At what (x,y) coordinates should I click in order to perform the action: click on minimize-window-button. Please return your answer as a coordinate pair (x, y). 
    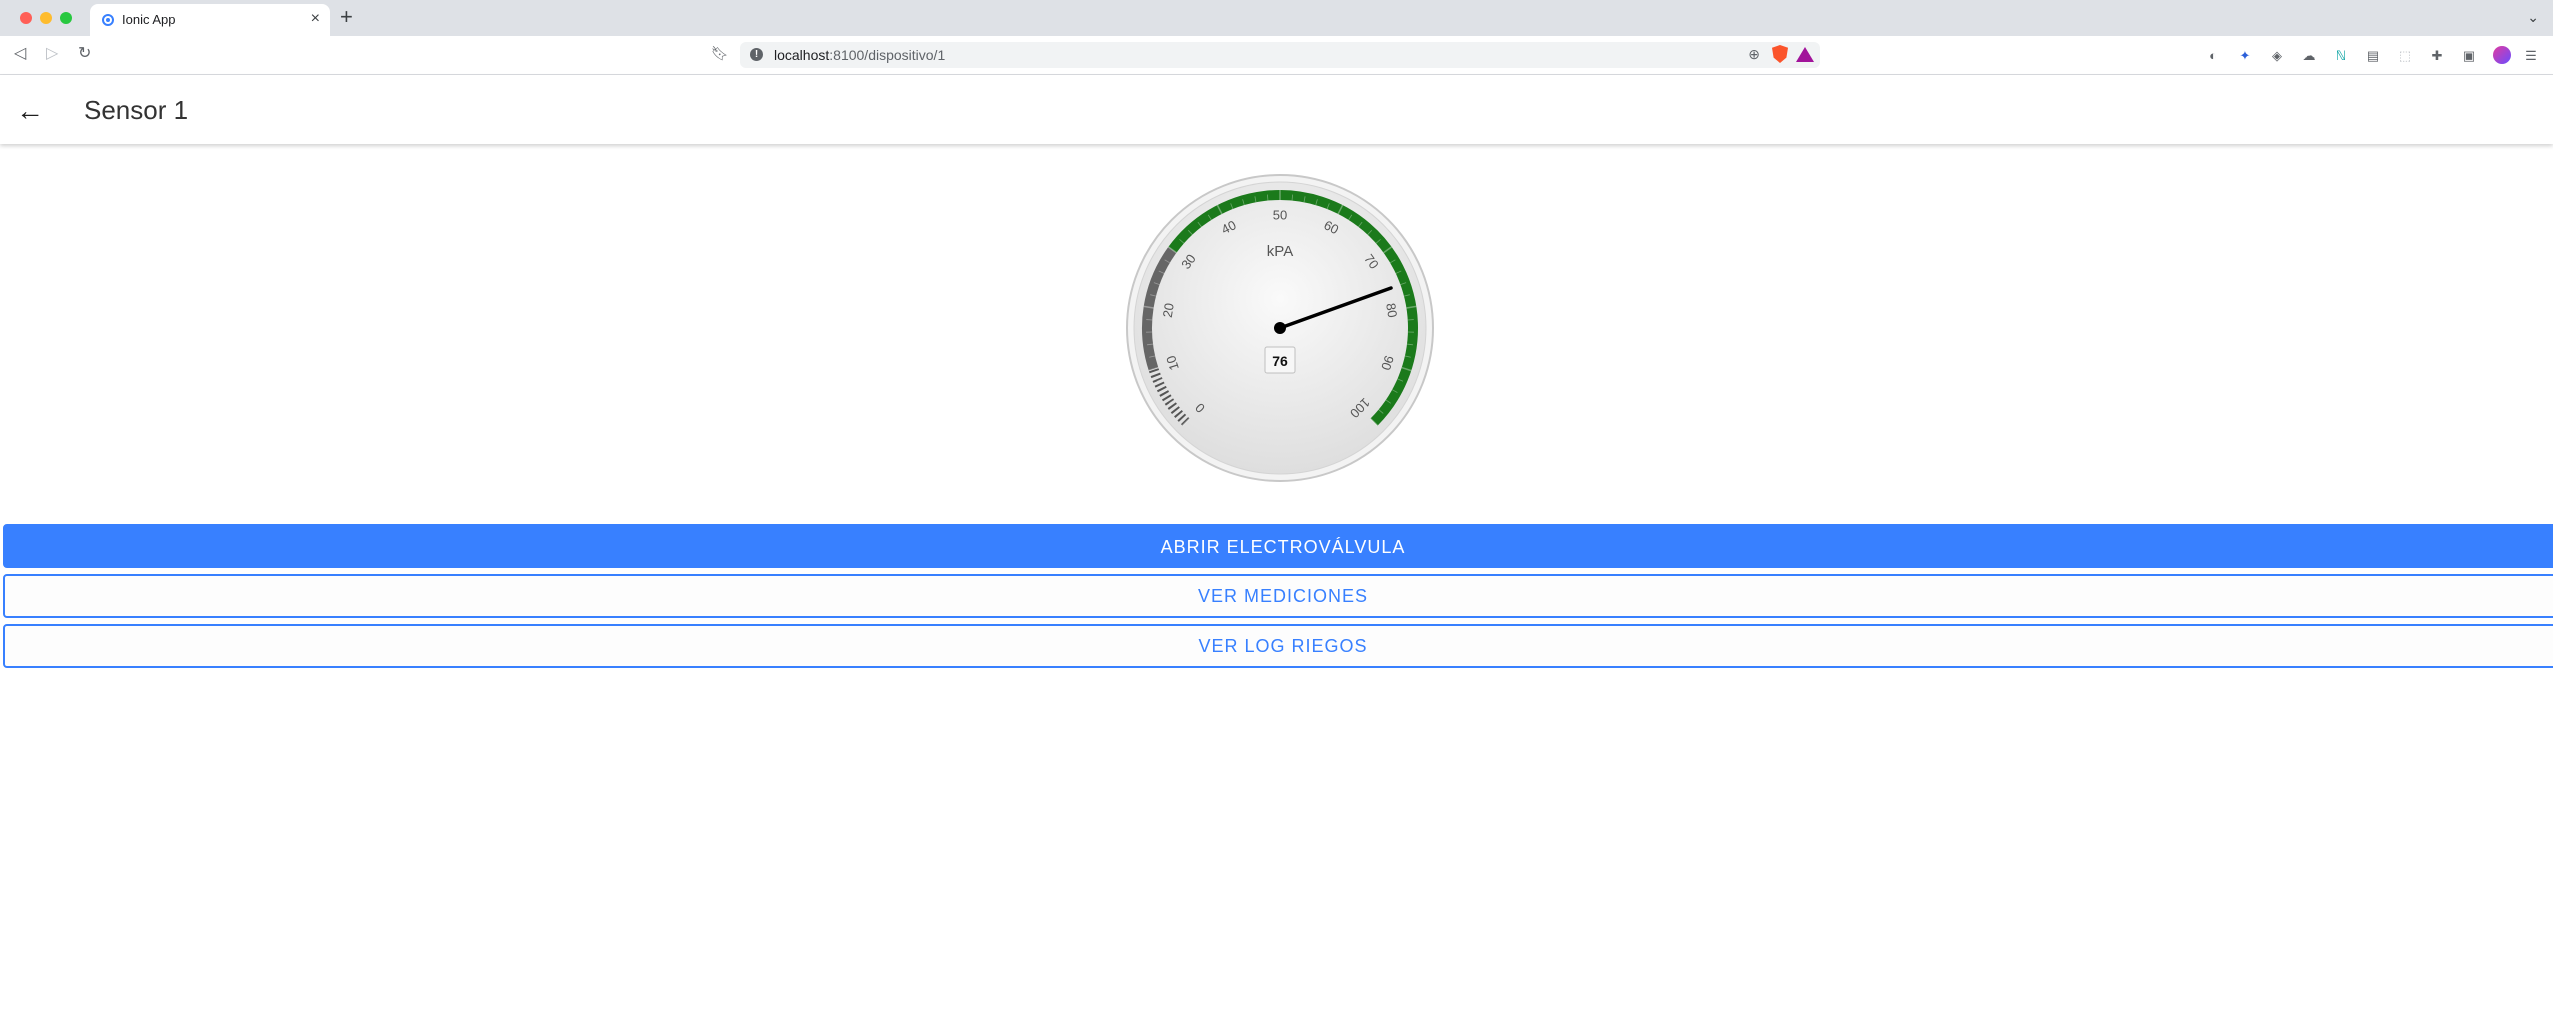
    Looking at the image, I should click on (46, 18).